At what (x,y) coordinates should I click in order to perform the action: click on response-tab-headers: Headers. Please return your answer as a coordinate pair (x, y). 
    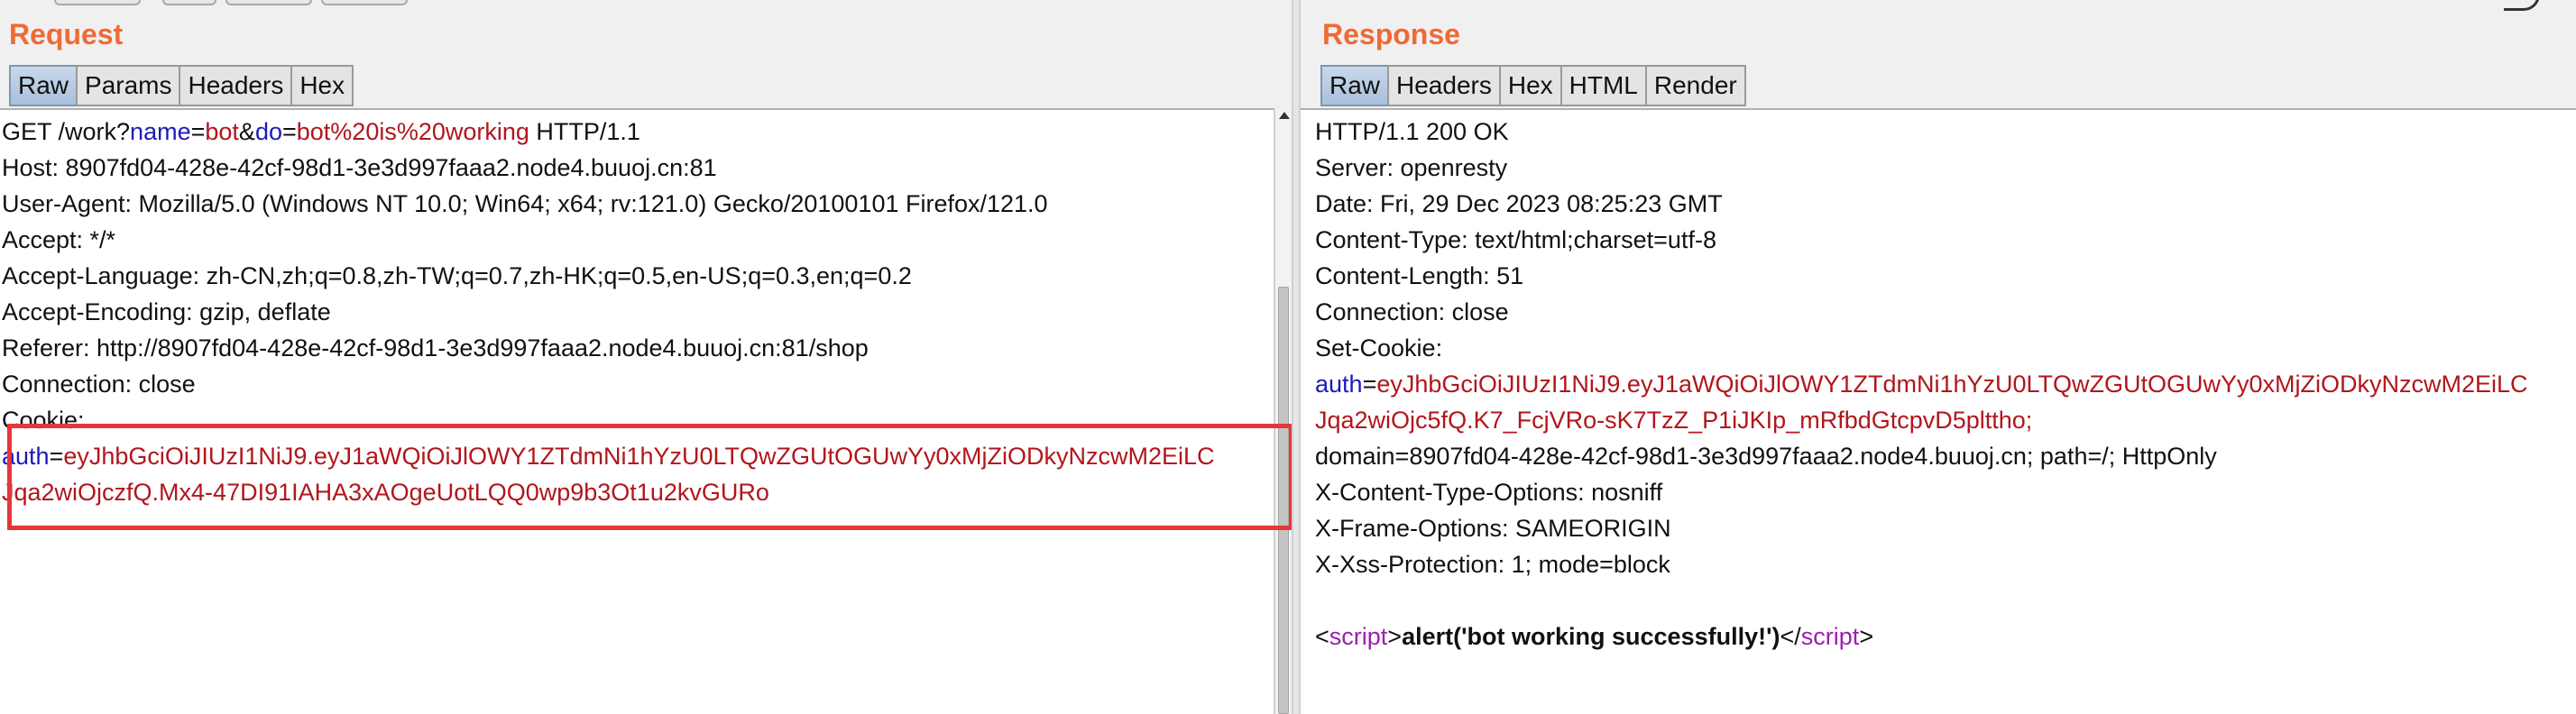
    Looking at the image, I should click on (1444, 86).